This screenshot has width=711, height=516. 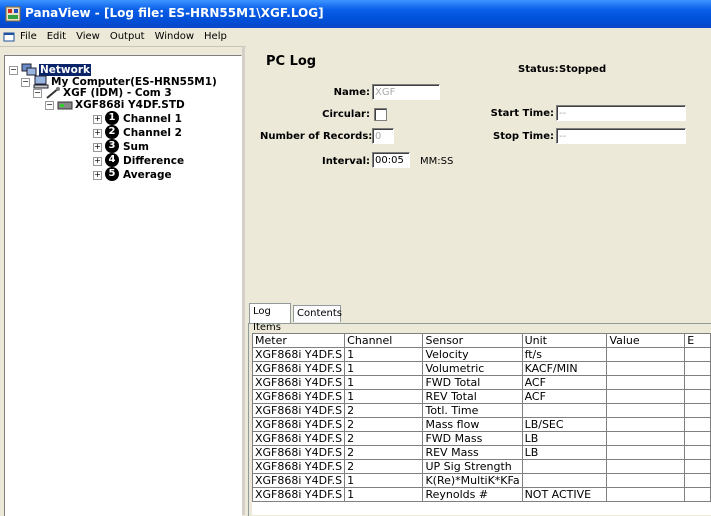 I want to click on column-header-channel: Channel, so click(x=384, y=340).